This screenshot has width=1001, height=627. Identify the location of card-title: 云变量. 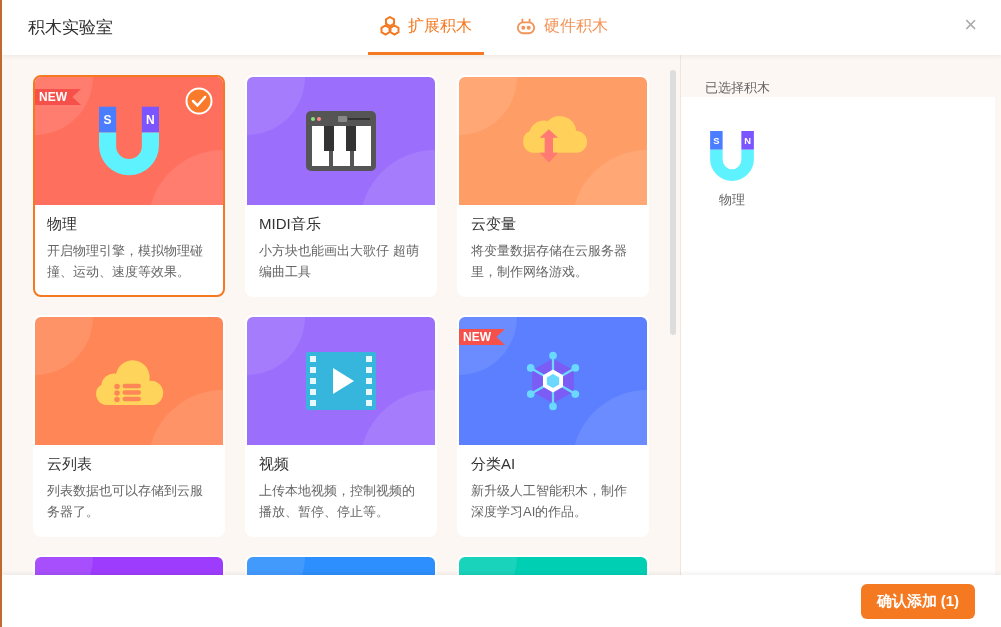
(494, 224).